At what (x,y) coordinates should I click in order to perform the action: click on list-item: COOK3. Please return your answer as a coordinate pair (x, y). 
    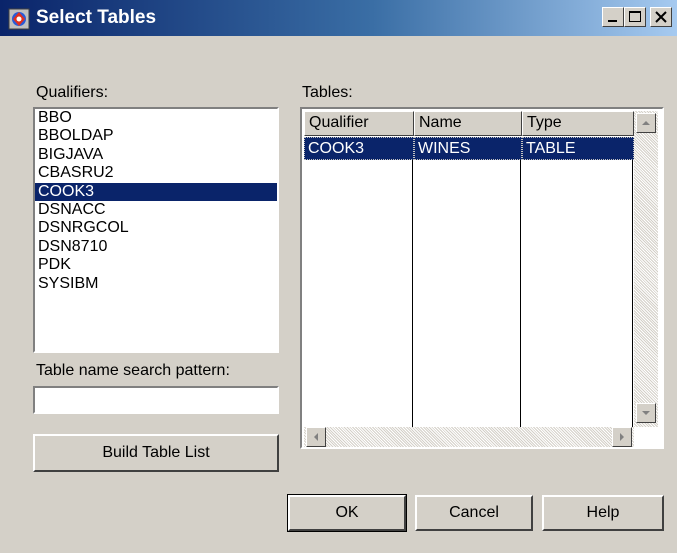
    Looking at the image, I should click on (156, 191).